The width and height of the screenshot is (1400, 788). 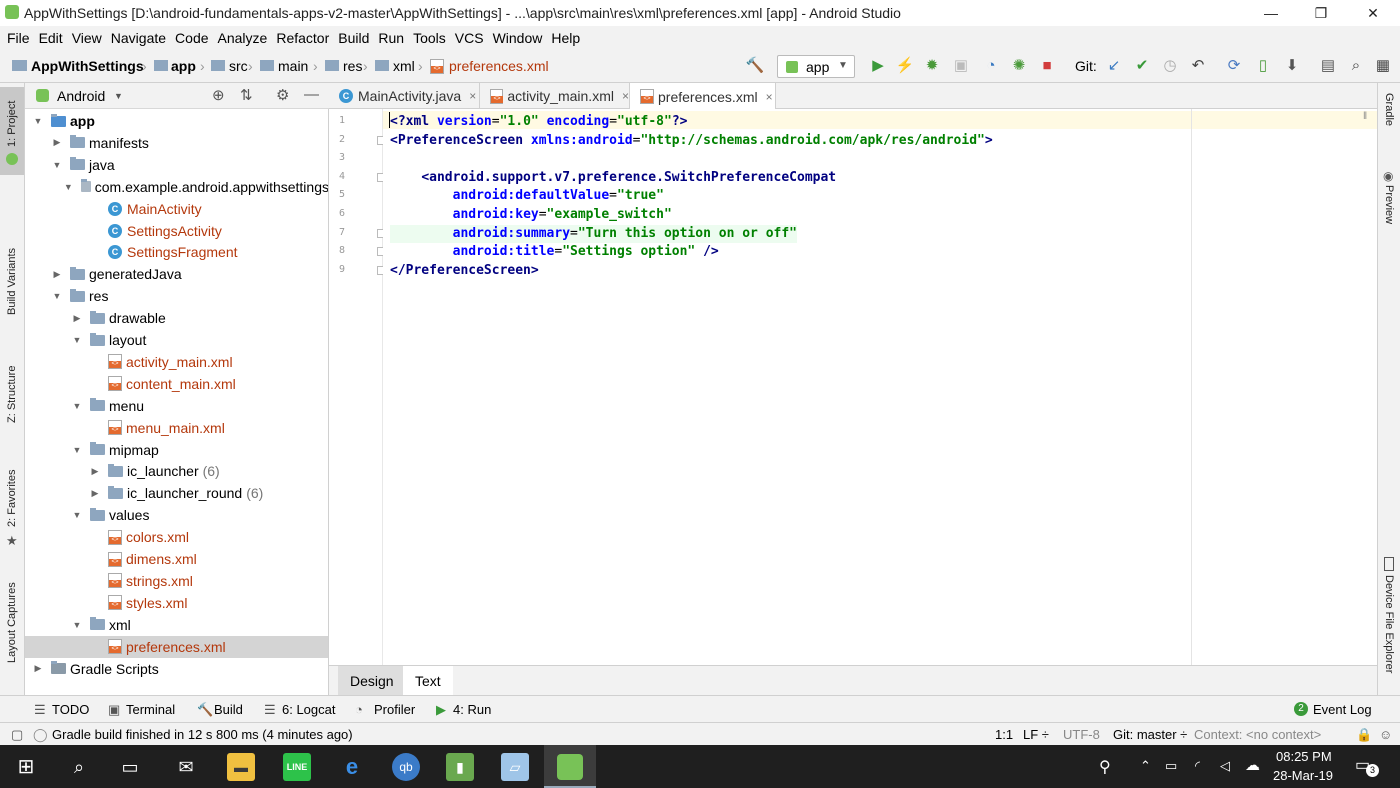 I want to click on revert-icon: ↶, so click(x=1198, y=66).